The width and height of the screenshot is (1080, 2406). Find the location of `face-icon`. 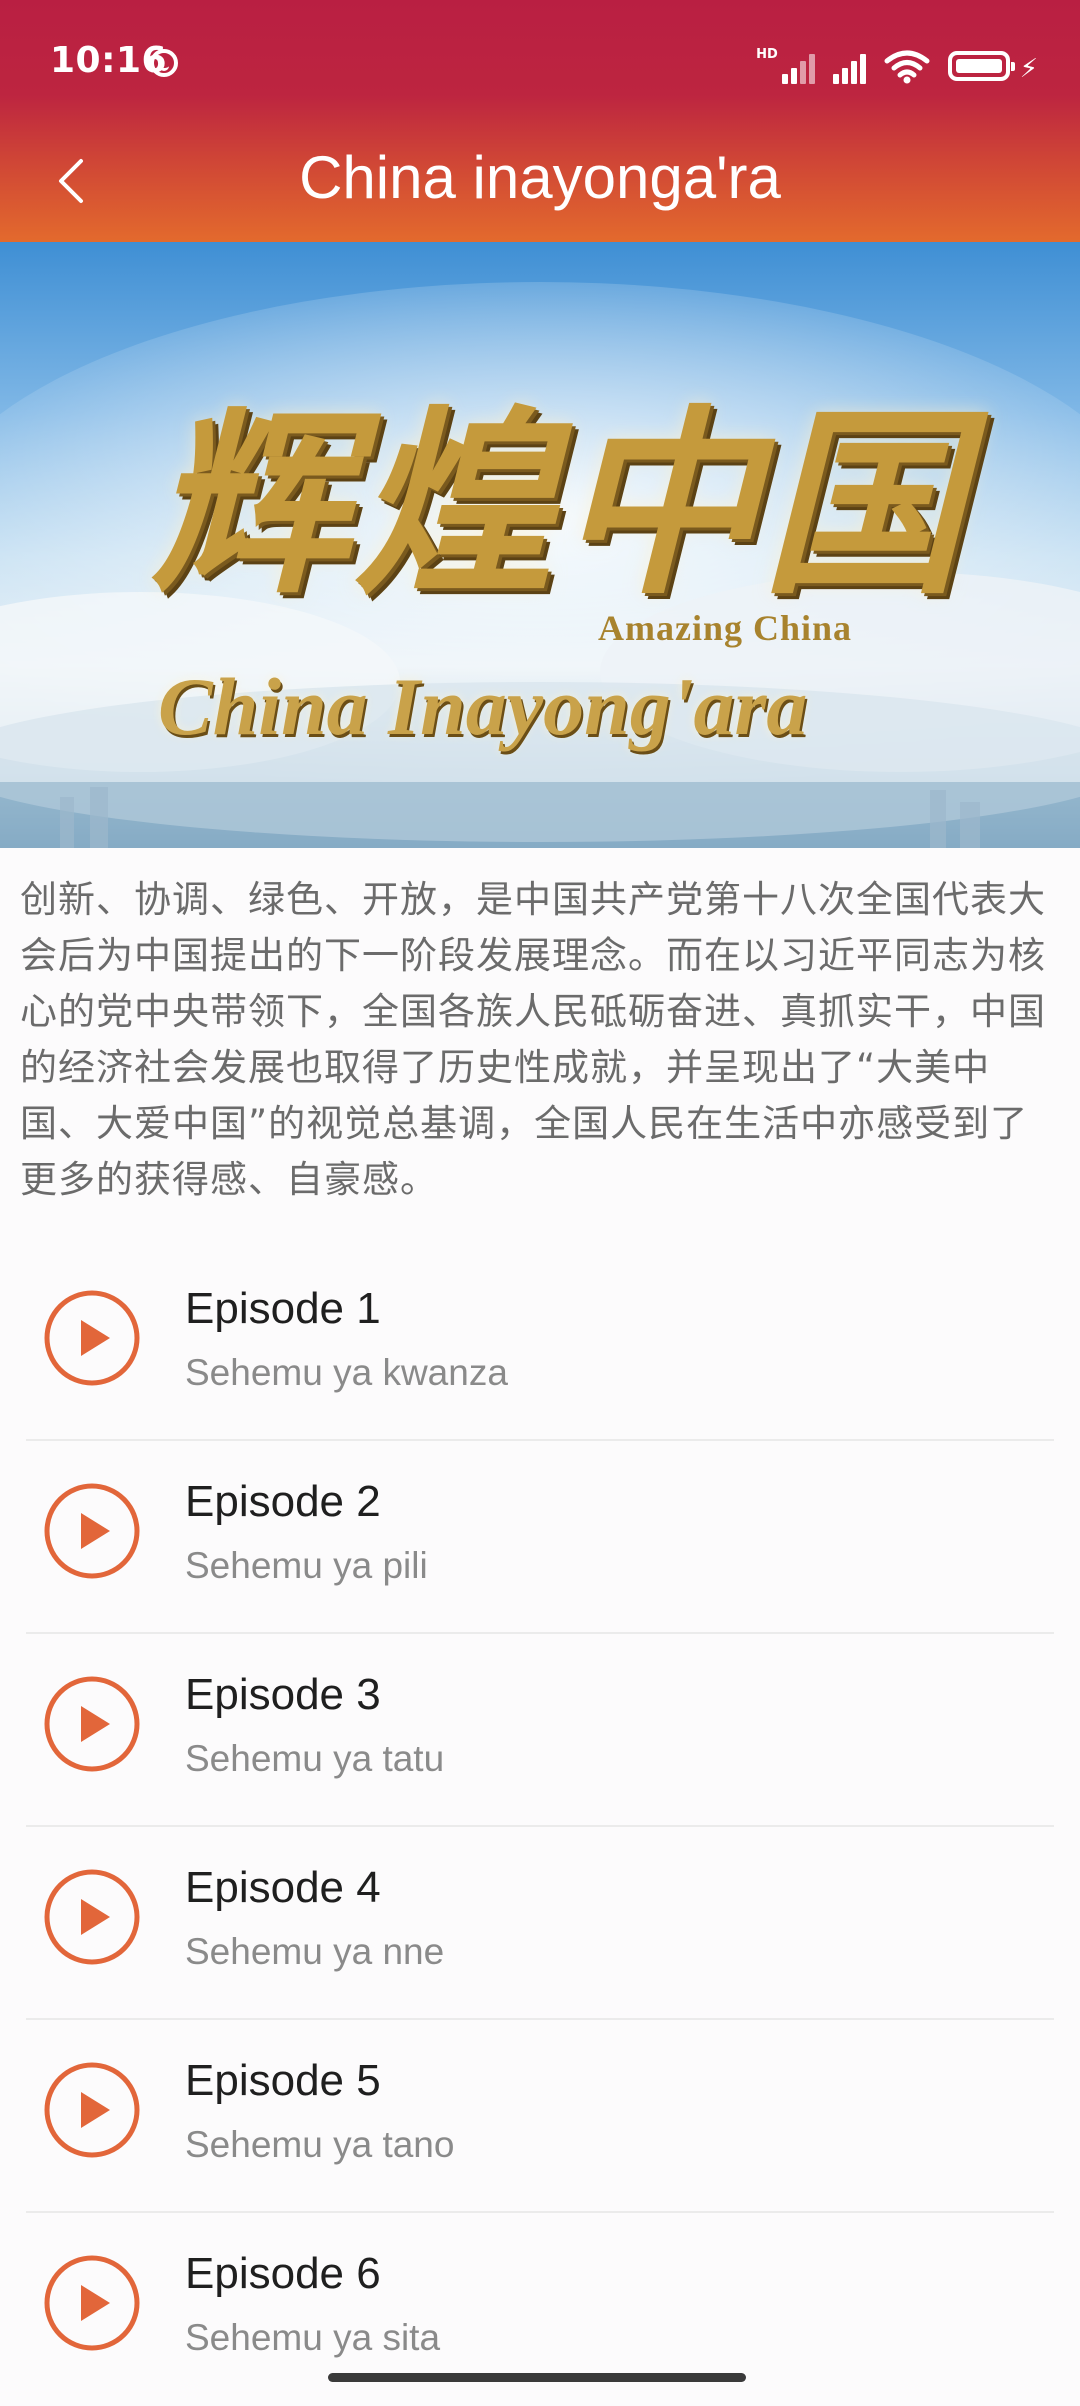

face-icon is located at coordinates (164, 63).